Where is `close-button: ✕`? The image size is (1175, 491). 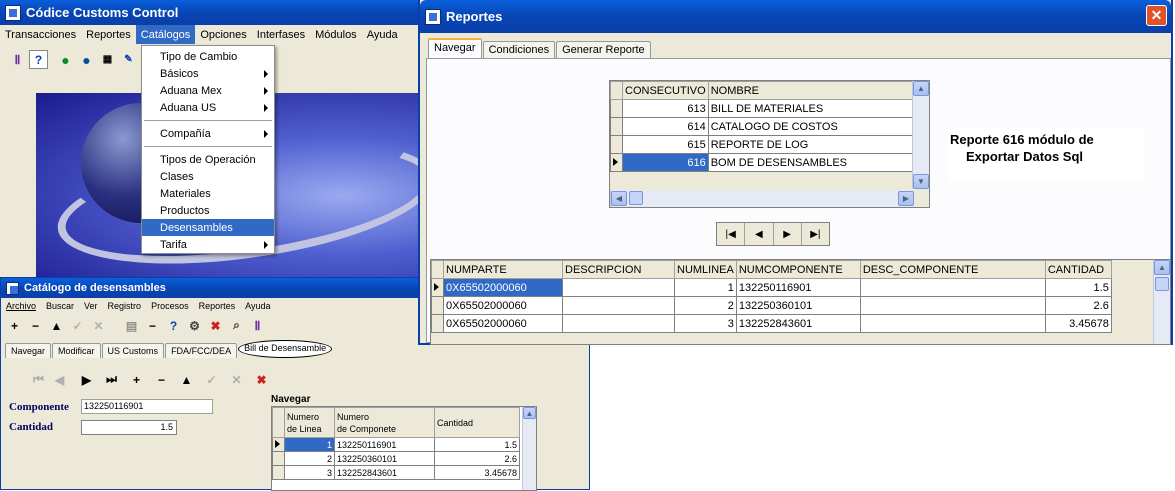
close-button: ✕ is located at coordinates (1156, 15).